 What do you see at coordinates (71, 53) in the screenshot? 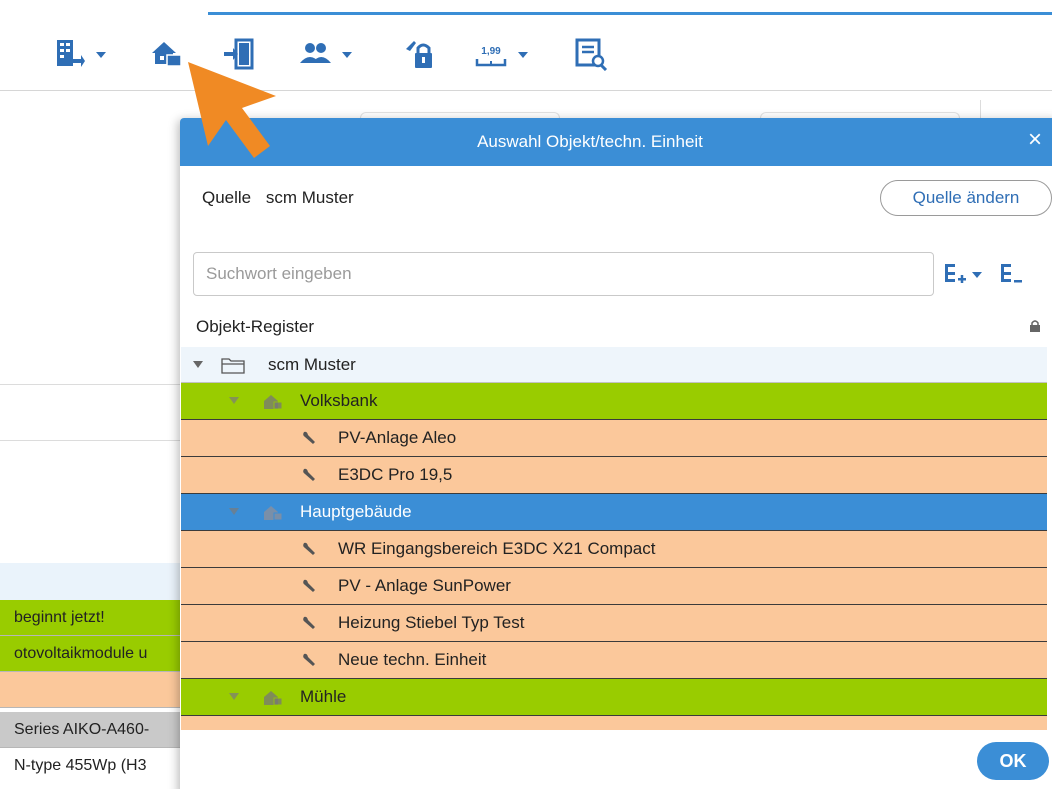
I see `report-export-icon` at bounding box center [71, 53].